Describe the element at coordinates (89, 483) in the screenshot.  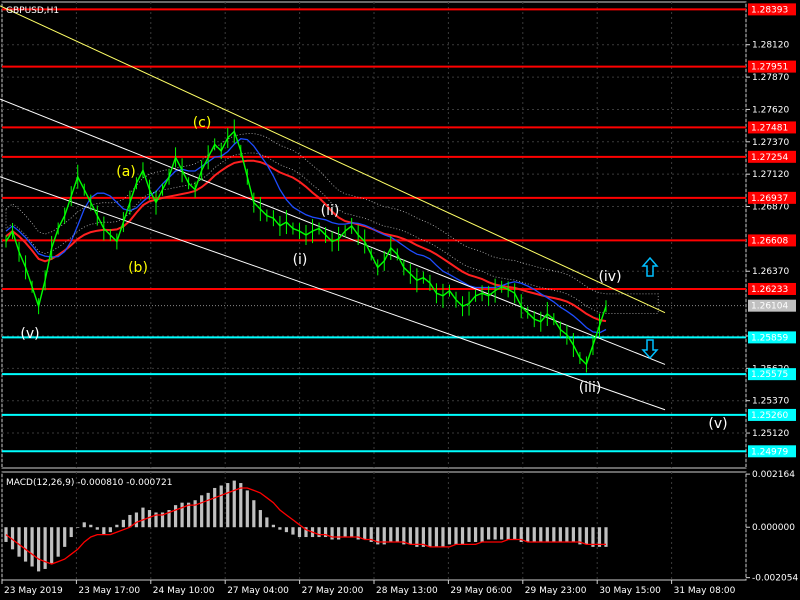
I see `macd-title: MACD(12,26,9) -0.000810 -0.000721` at that location.